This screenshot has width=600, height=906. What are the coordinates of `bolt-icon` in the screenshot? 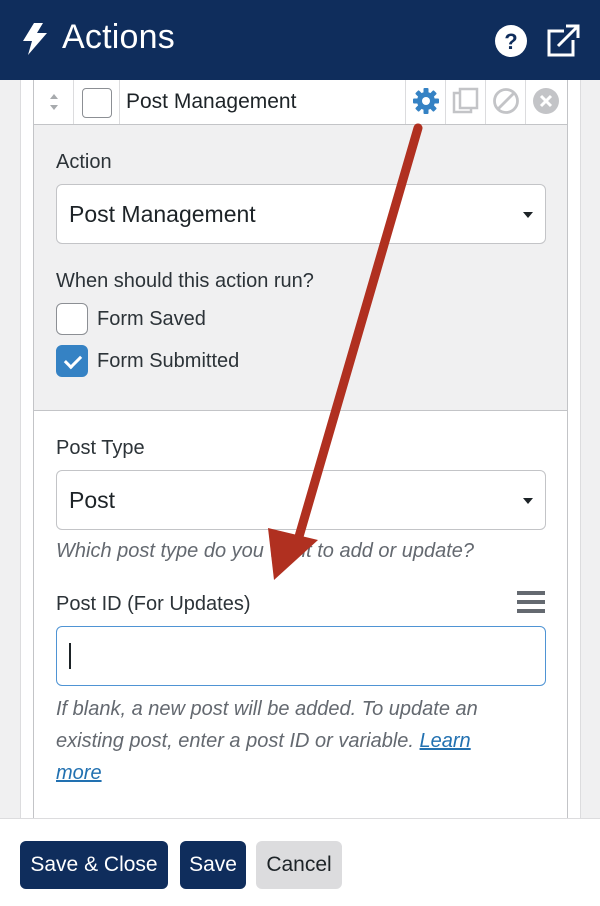 It's located at (35, 39).